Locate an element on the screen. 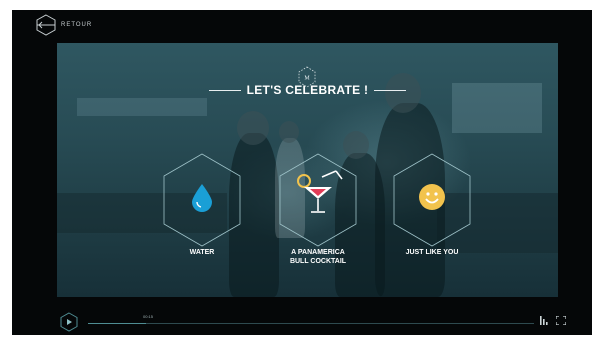  title-line-right is located at coordinates (390, 90).